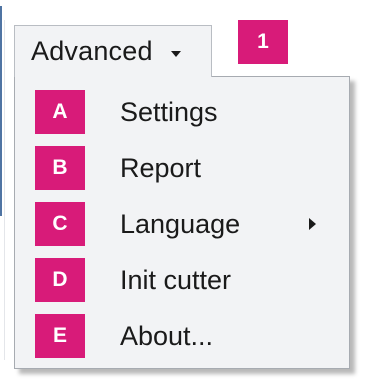 The height and width of the screenshot is (390, 366). Describe the element at coordinates (175, 53) in the screenshot. I see `chevron-down-icon` at that location.